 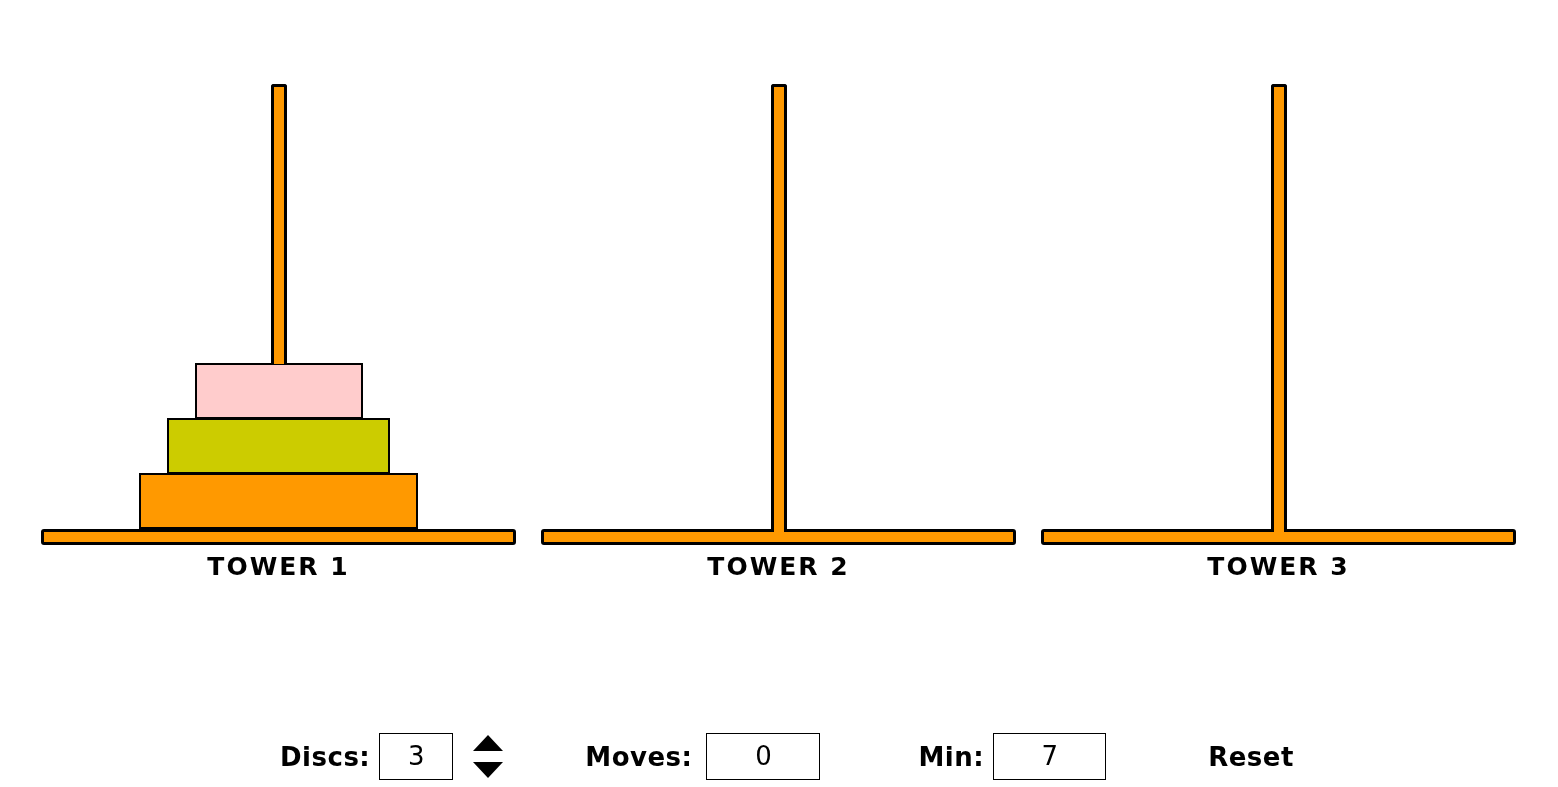 I want to click on tower-label: TOWER 3, so click(x=1278, y=567).